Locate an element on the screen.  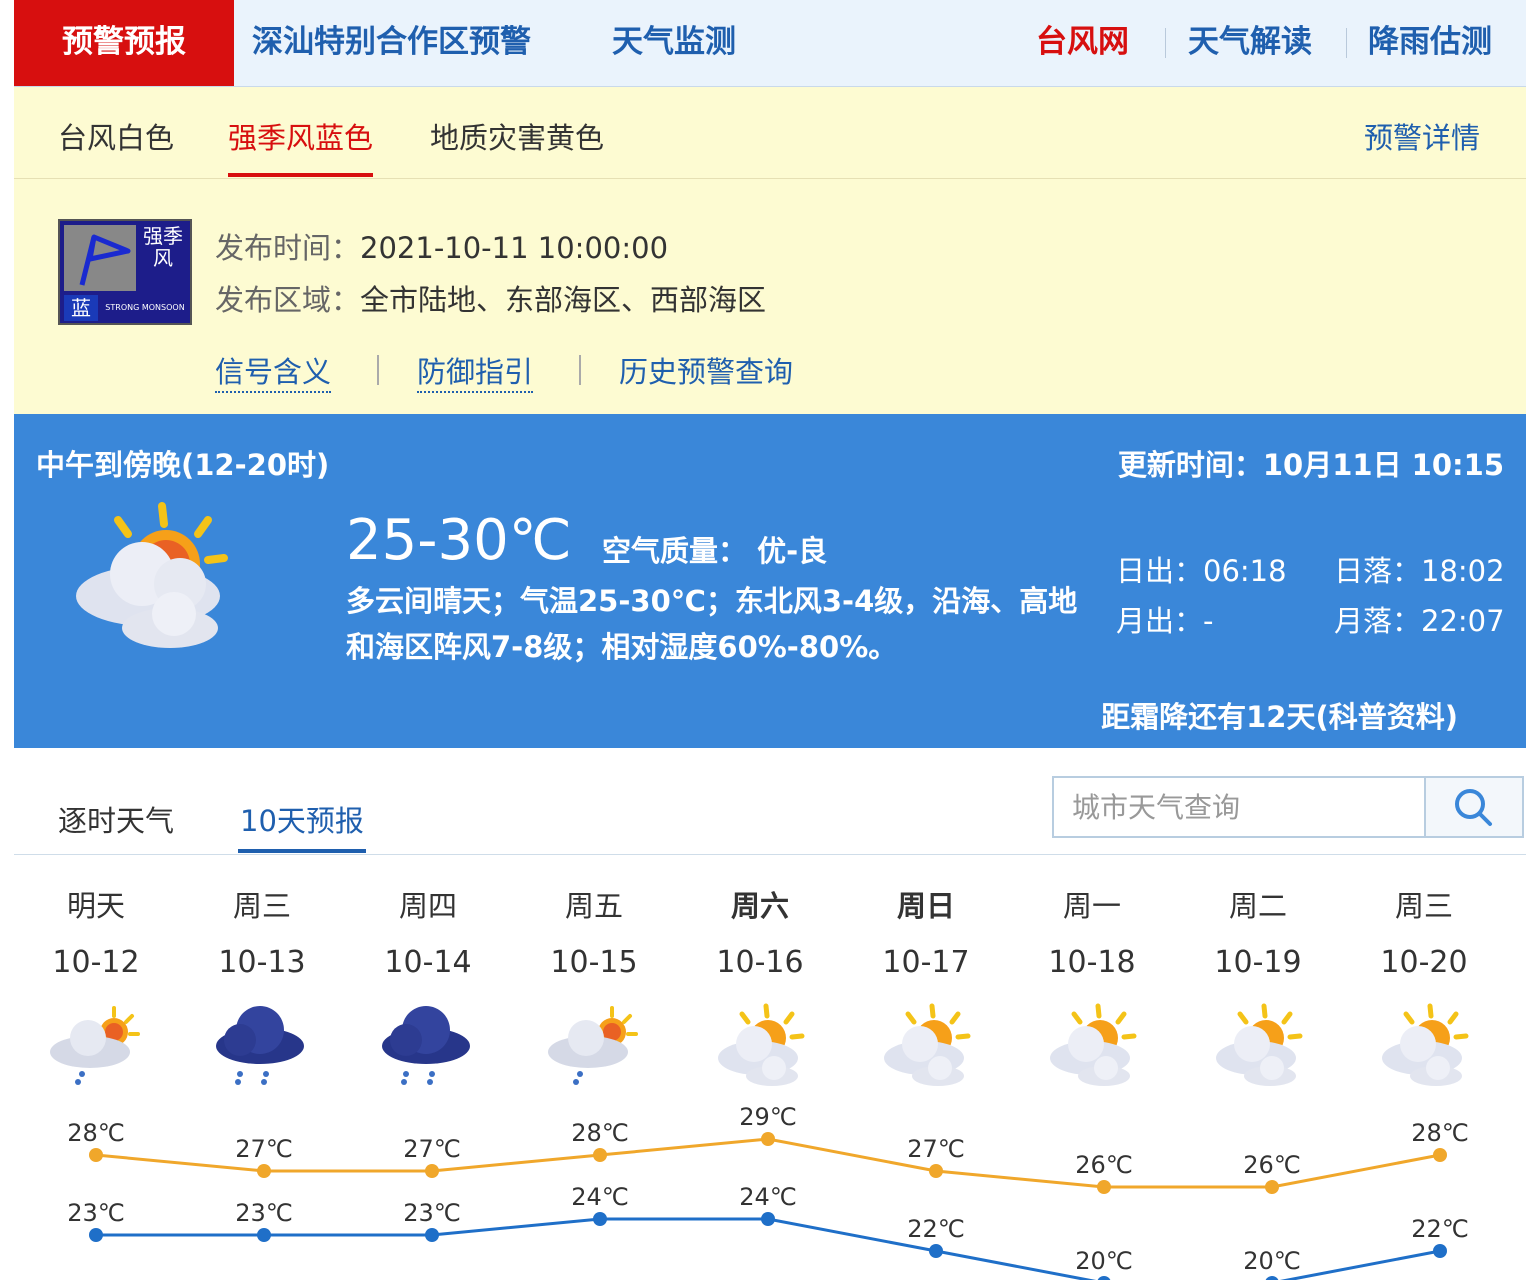
tab-monsoon-blue: 强季风蓝色 is located at coordinates (301, 138).